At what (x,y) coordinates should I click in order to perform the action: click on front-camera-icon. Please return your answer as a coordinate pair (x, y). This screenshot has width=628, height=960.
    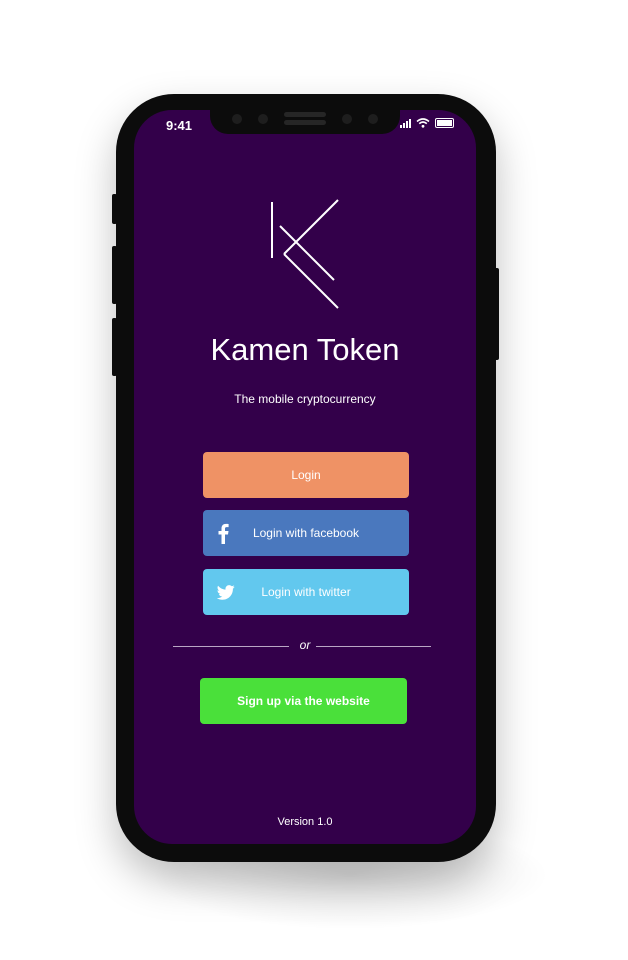
    Looking at the image, I should click on (373, 119).